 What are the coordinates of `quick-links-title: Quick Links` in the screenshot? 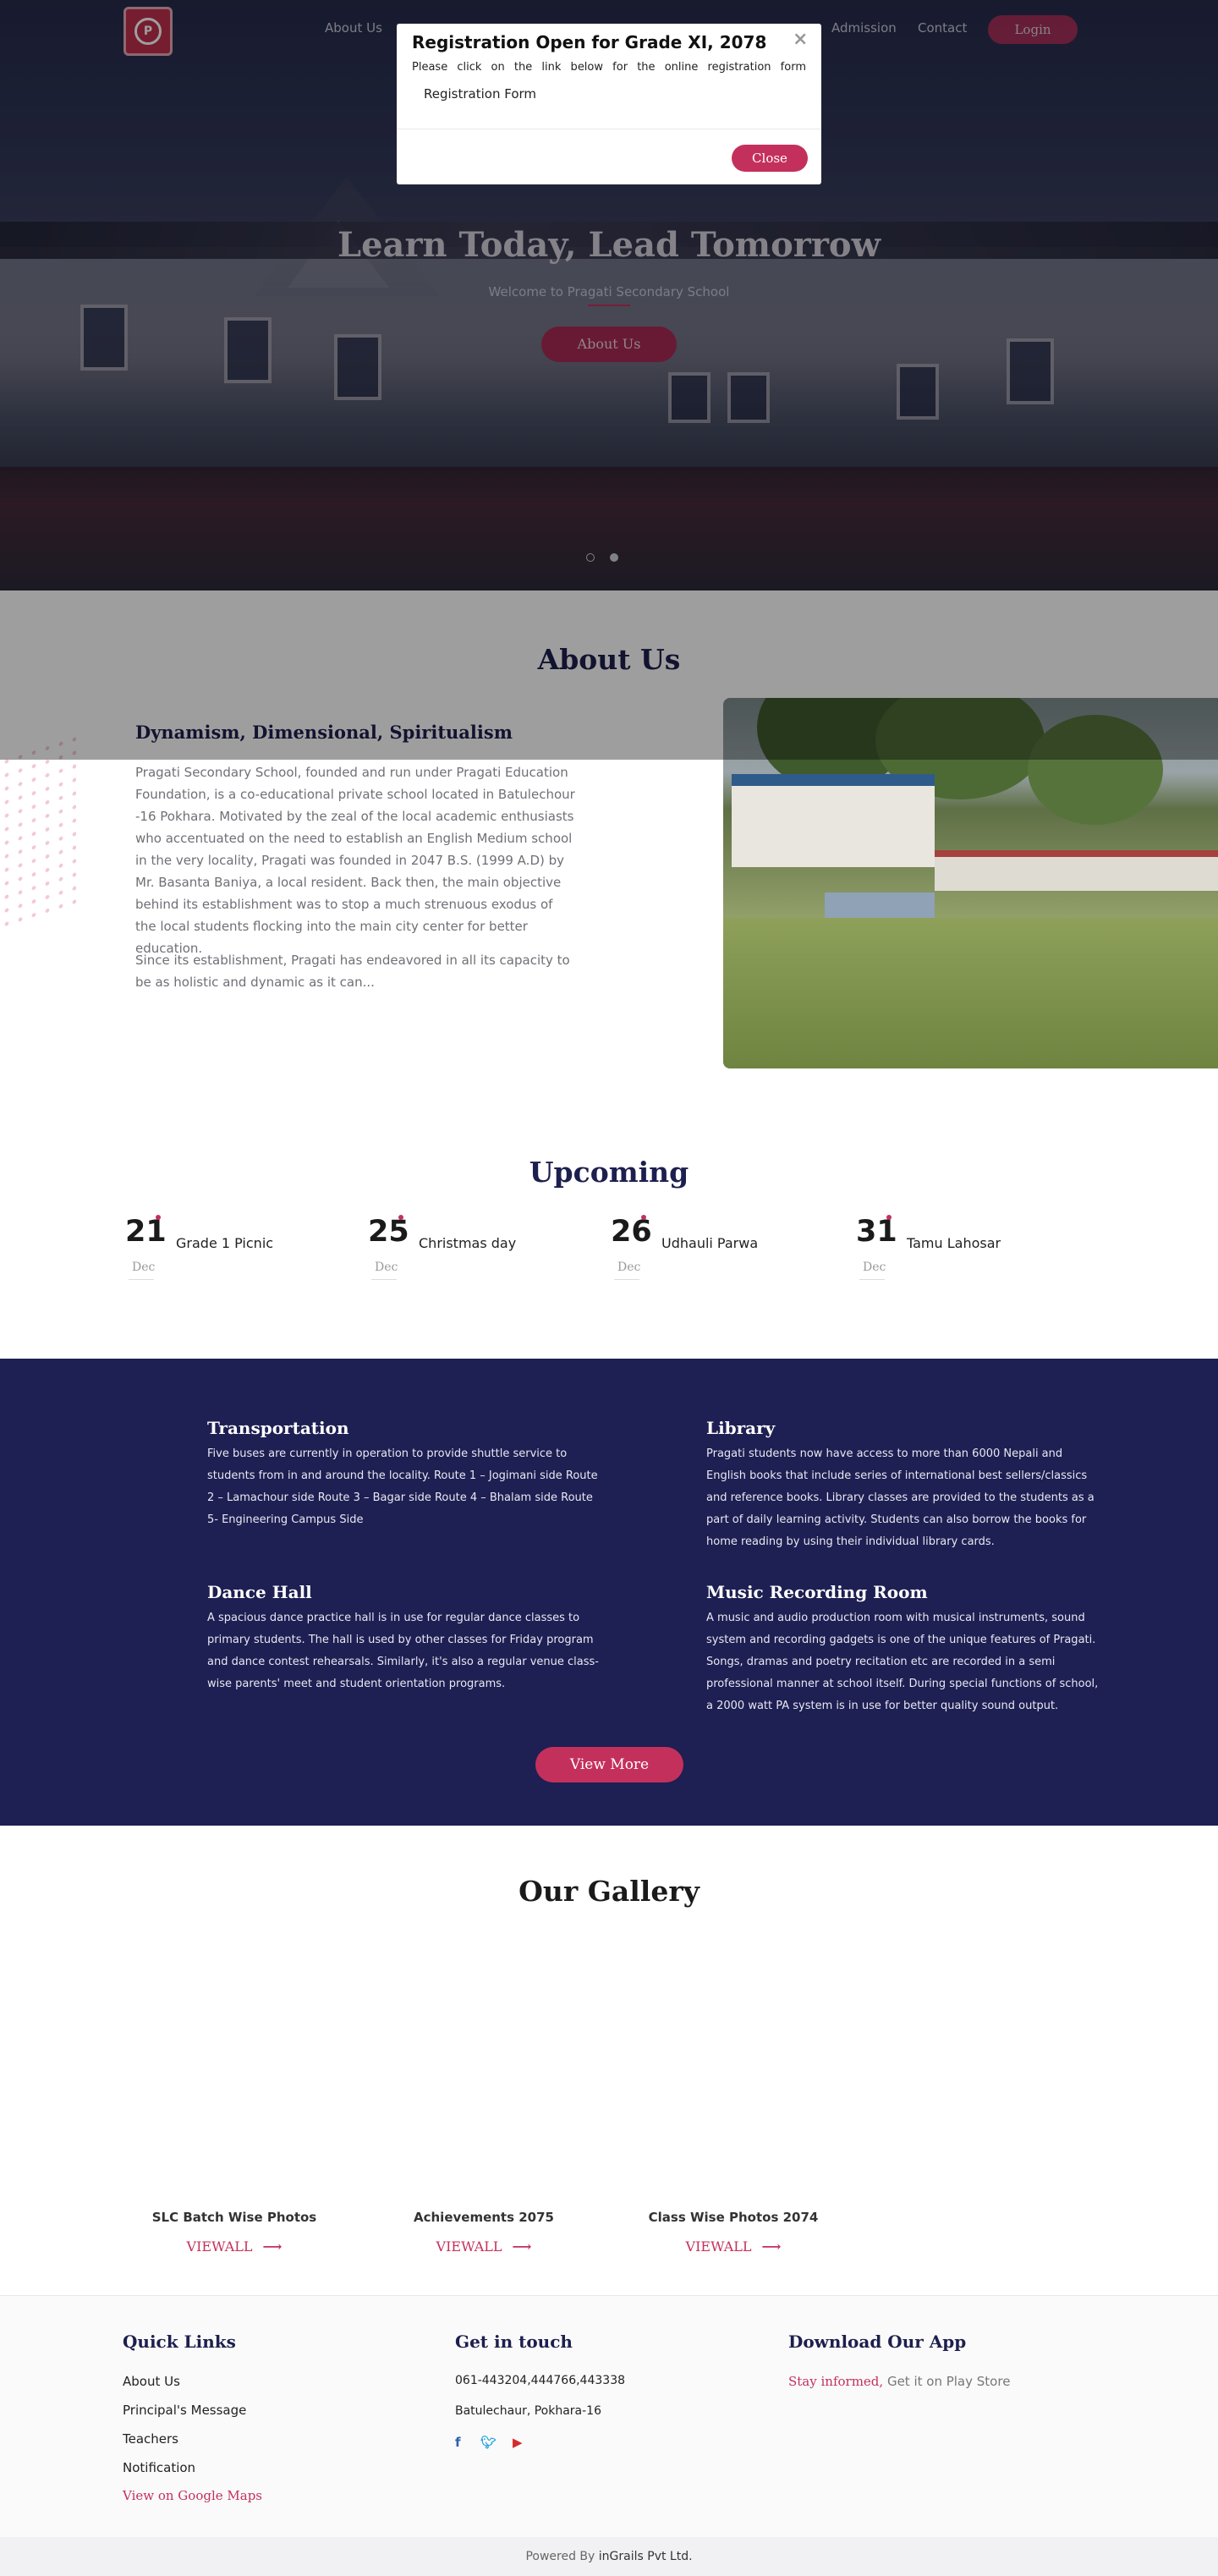 It's located at (180, 2342).